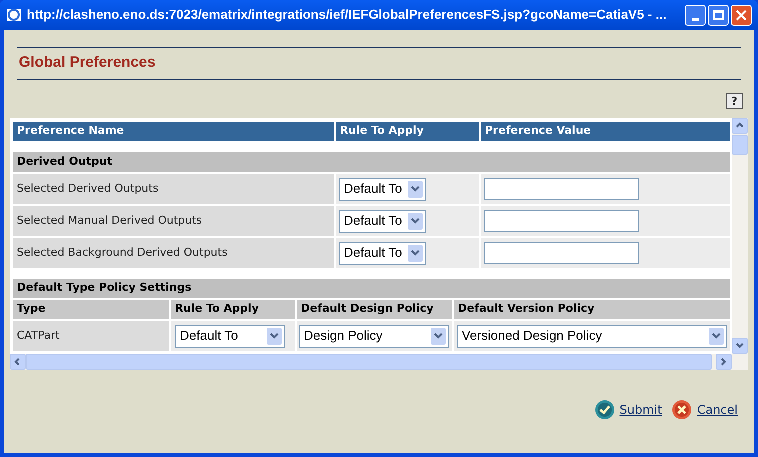 This screenshot has width=758, height=457. Describe the element at coordinates (605, 131) in the screenshot. I see `column-header: Preference Value` at that location.